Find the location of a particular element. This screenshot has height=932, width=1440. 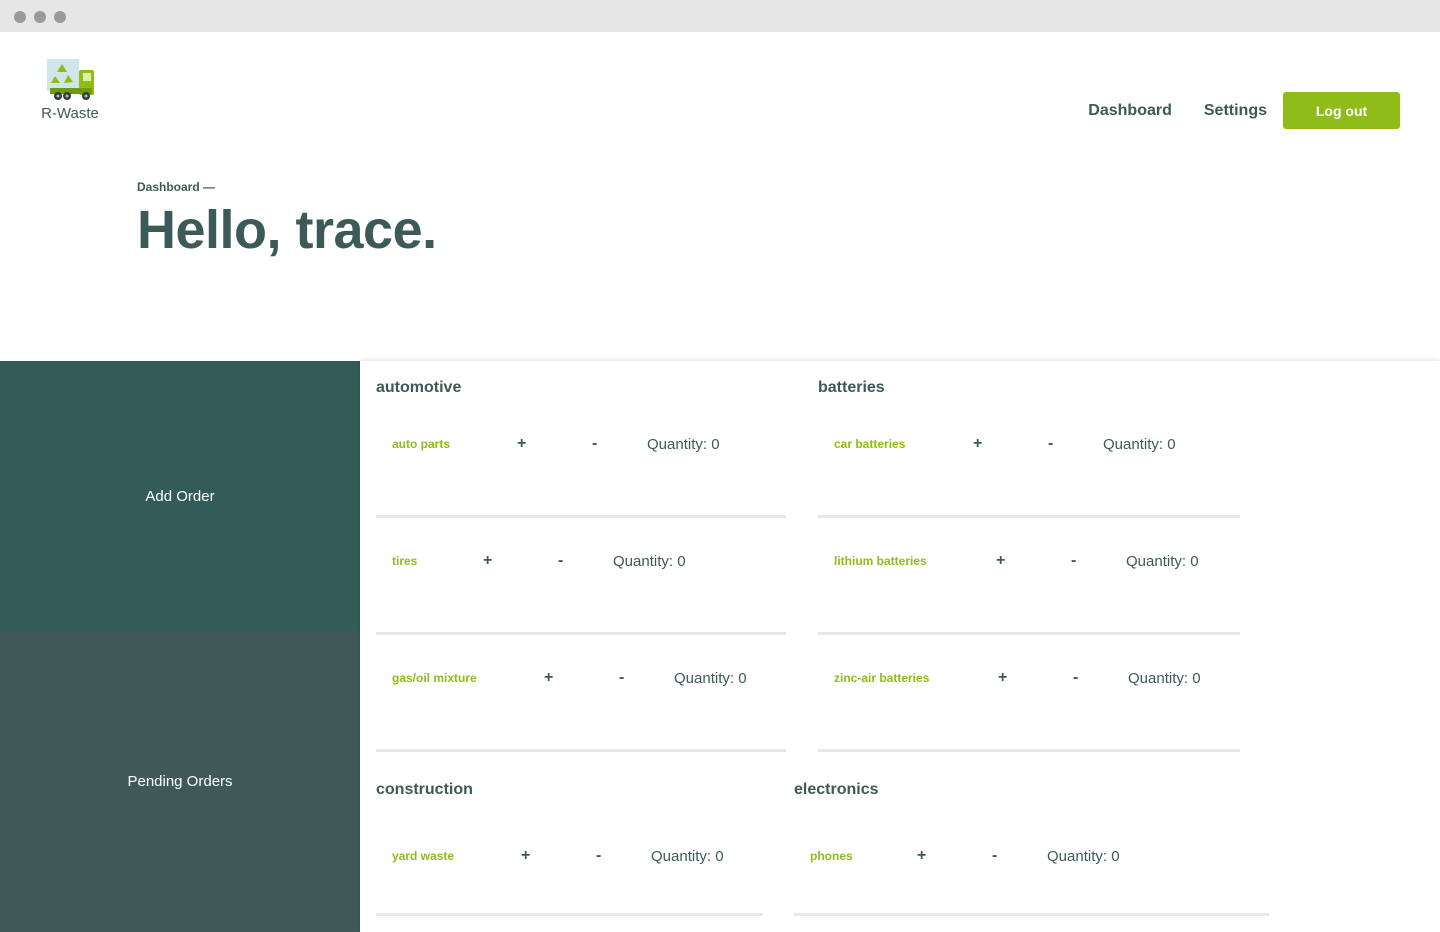

brand-logo: R-Waste is located at coordinates (71, 90).